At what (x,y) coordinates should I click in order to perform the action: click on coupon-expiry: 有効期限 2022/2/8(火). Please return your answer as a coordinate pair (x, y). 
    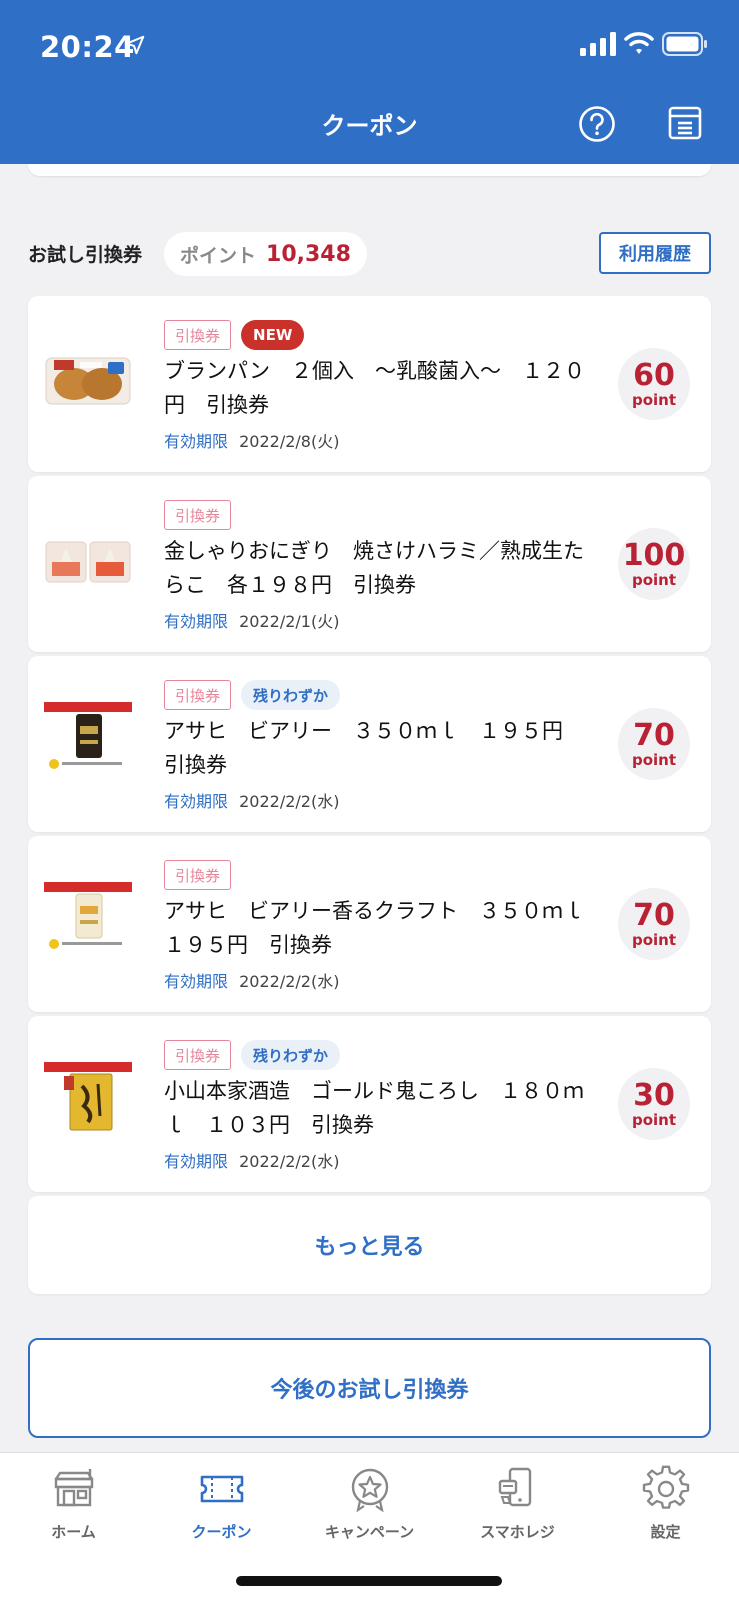
    Looking at the image, I should click on (251, 440).